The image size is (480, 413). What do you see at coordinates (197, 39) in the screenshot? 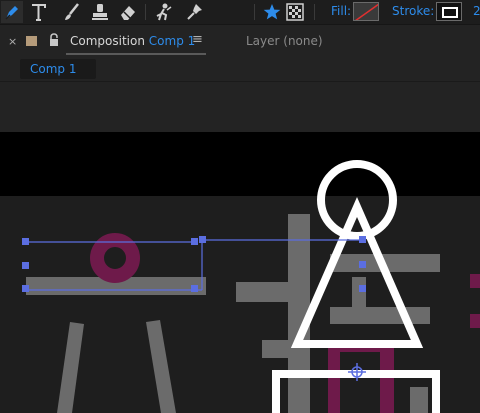
I see `panel-menu-icon: ≡` at bounding box center [197, 39].